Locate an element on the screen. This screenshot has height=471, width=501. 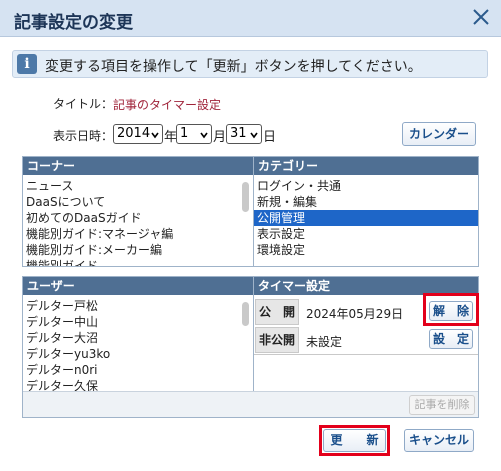
month-value: 1 is located at coordinates (184, 133).